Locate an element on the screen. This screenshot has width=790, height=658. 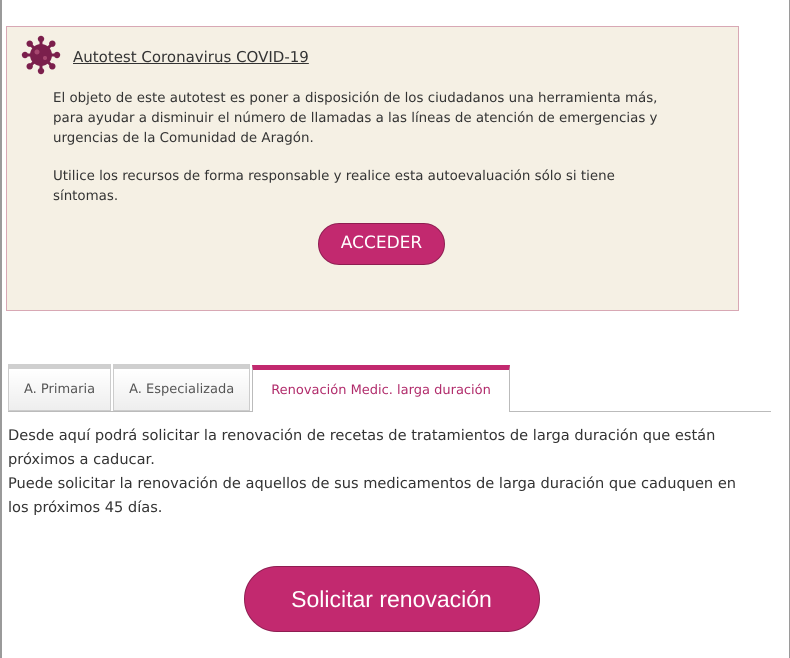
notice-text: Utilice los recursos de forma responsable y realice esta autoevaluación sólo si tiene síntomas. is located at coordinates (334, 187).